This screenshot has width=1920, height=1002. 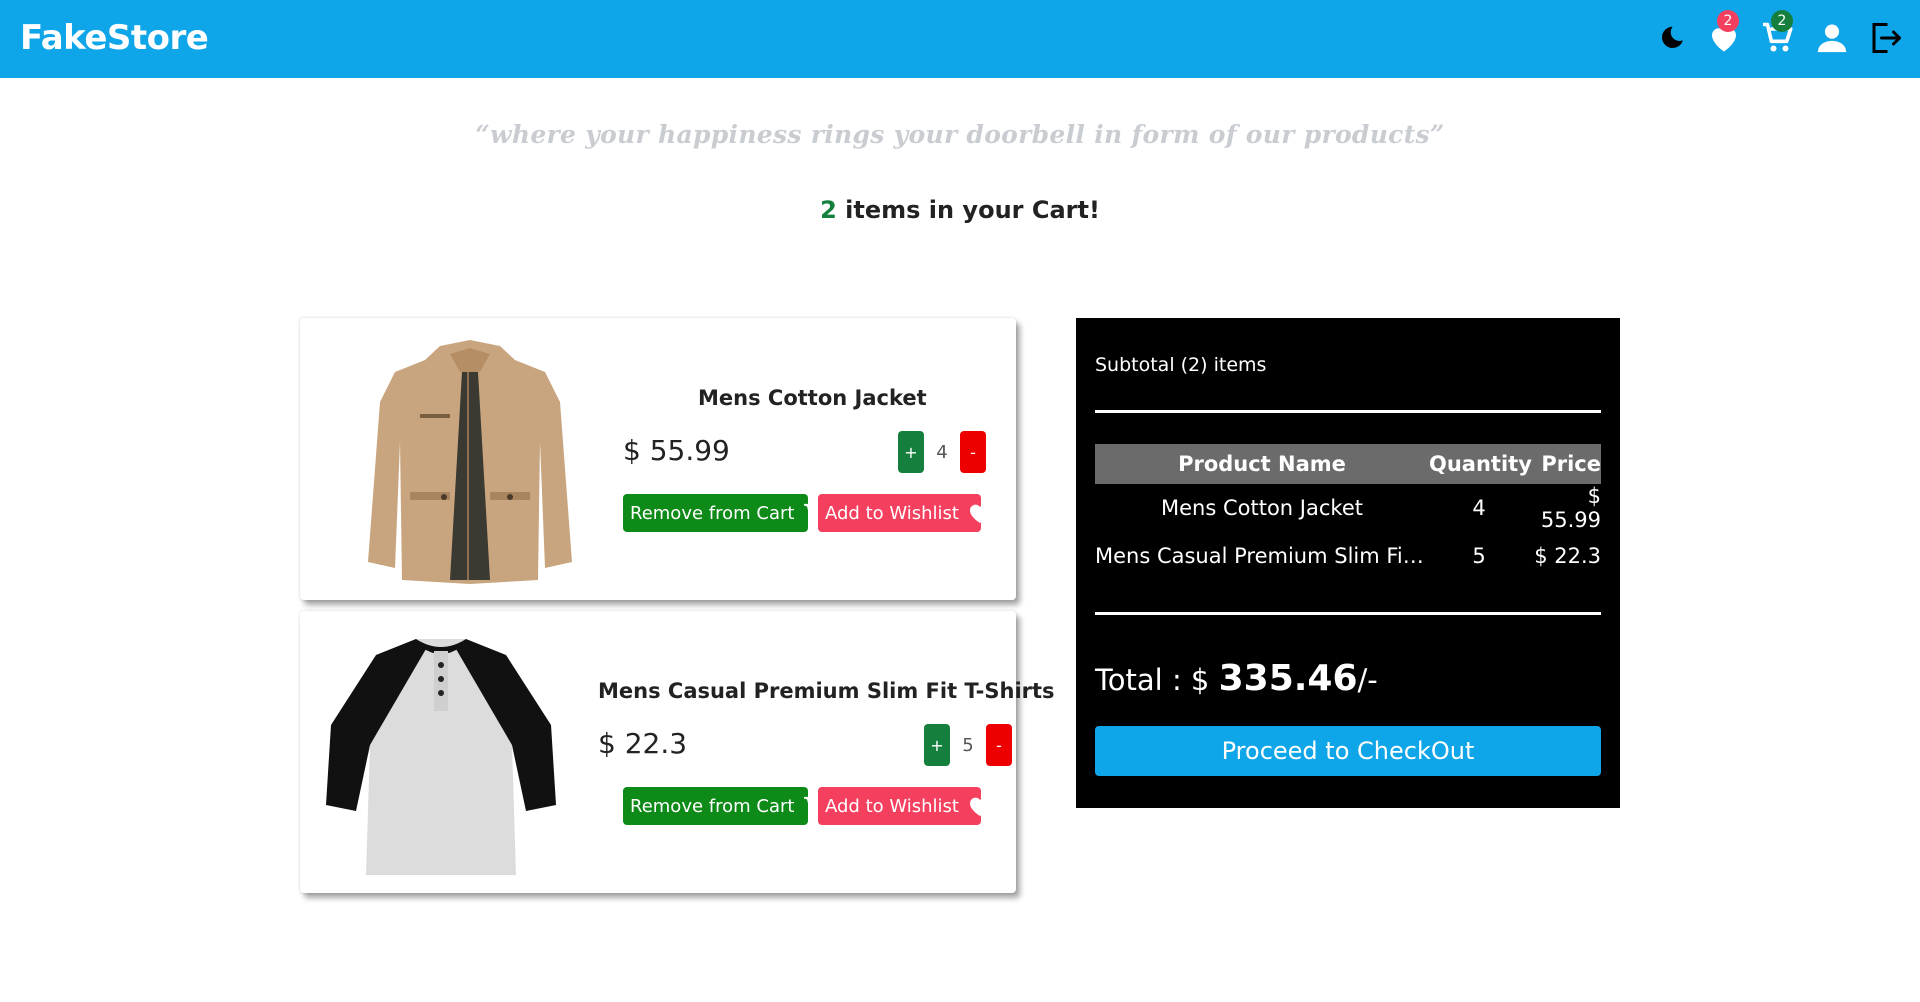 I want to click on total-amount: 335.46, so click(x=1288, y=678).